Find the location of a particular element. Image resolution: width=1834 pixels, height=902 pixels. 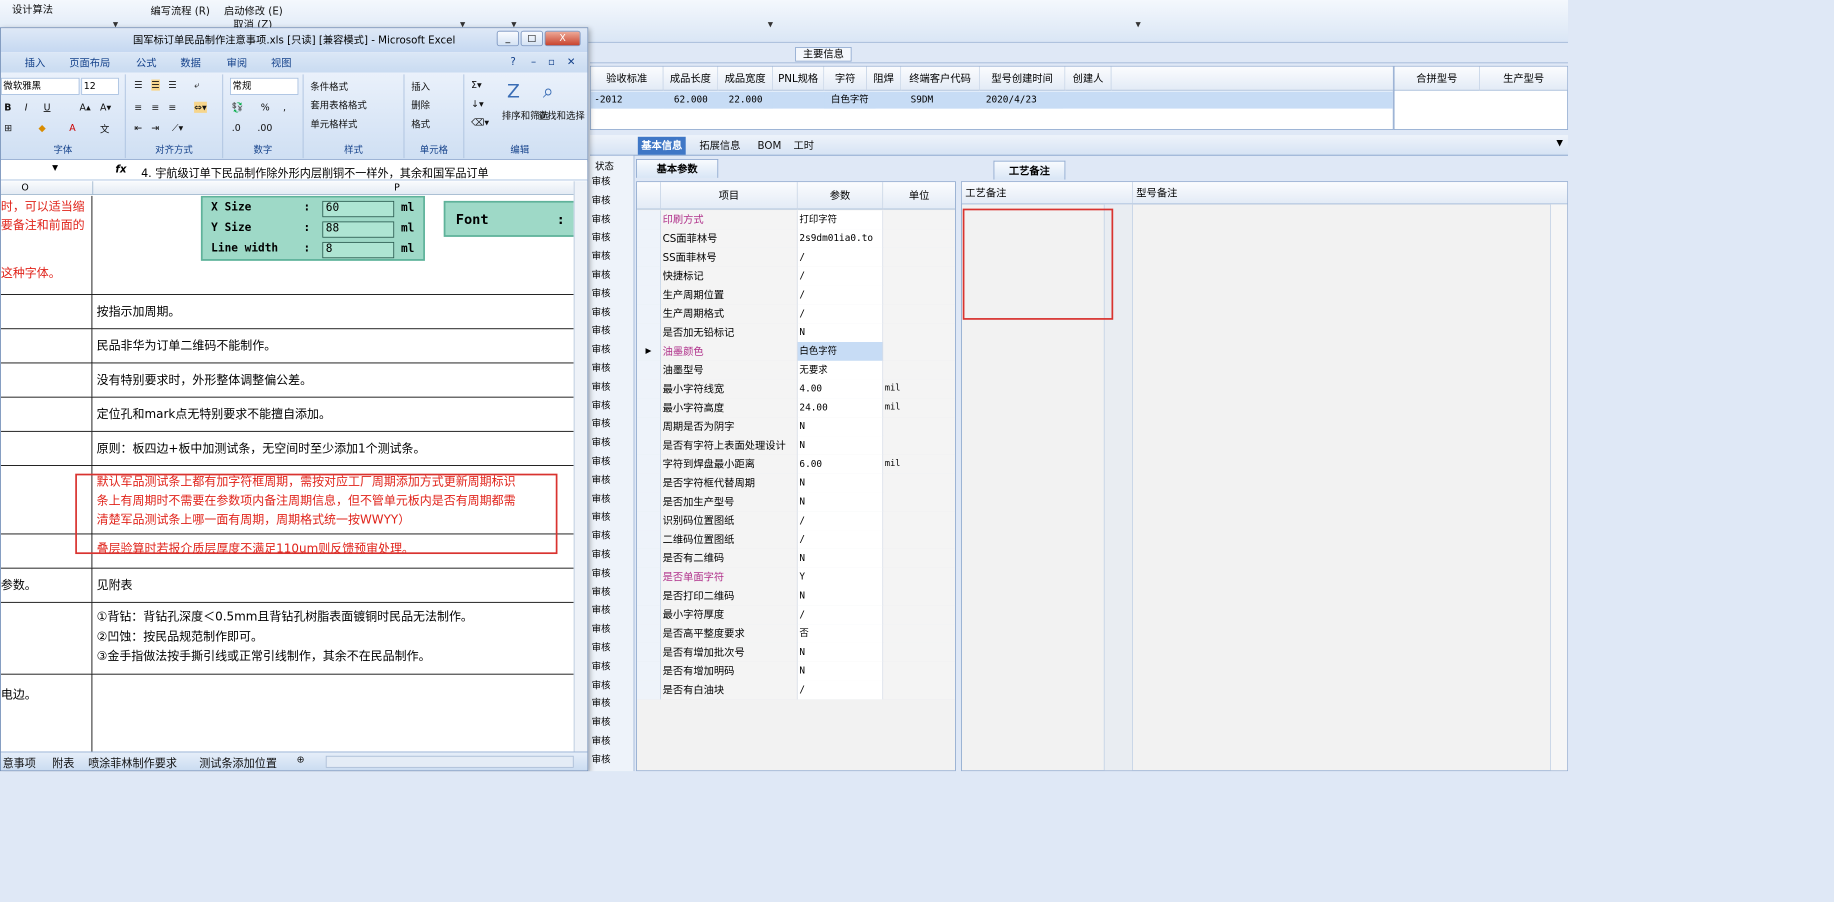

restore-icon: ▫ is located at coordinates (551, 62).